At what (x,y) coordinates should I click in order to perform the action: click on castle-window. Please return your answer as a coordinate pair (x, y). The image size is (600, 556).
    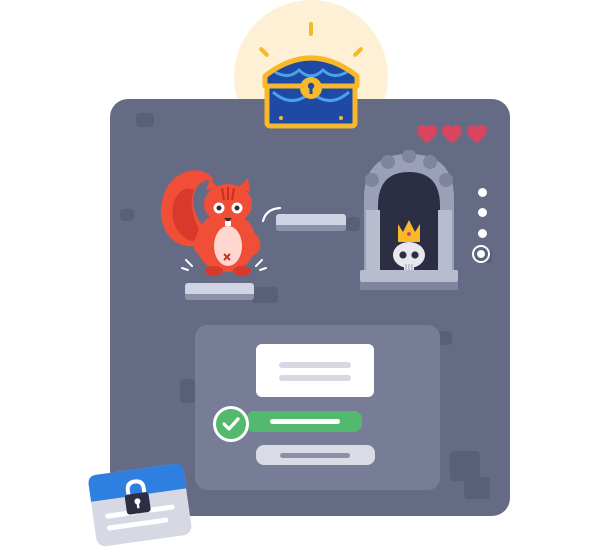
    Looking at the image, I should click on (409, 220).